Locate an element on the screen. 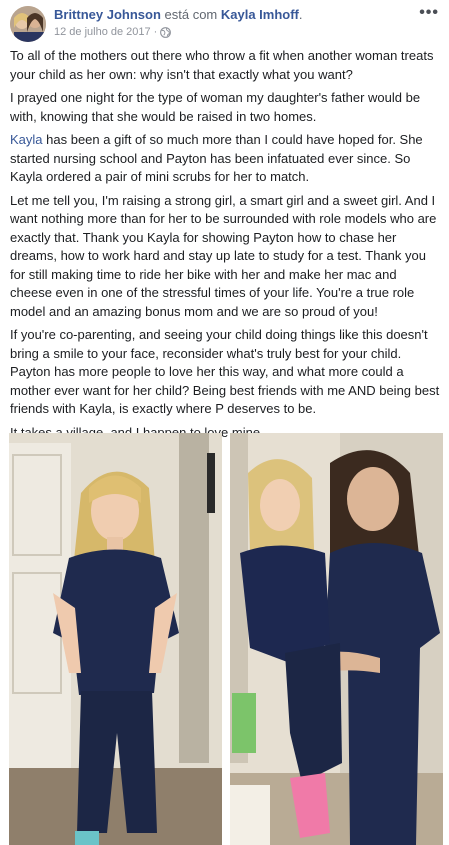 The height and width of the screenshot is (845, 449). more-options-icon: ••• is located at coordinates (429, 13).